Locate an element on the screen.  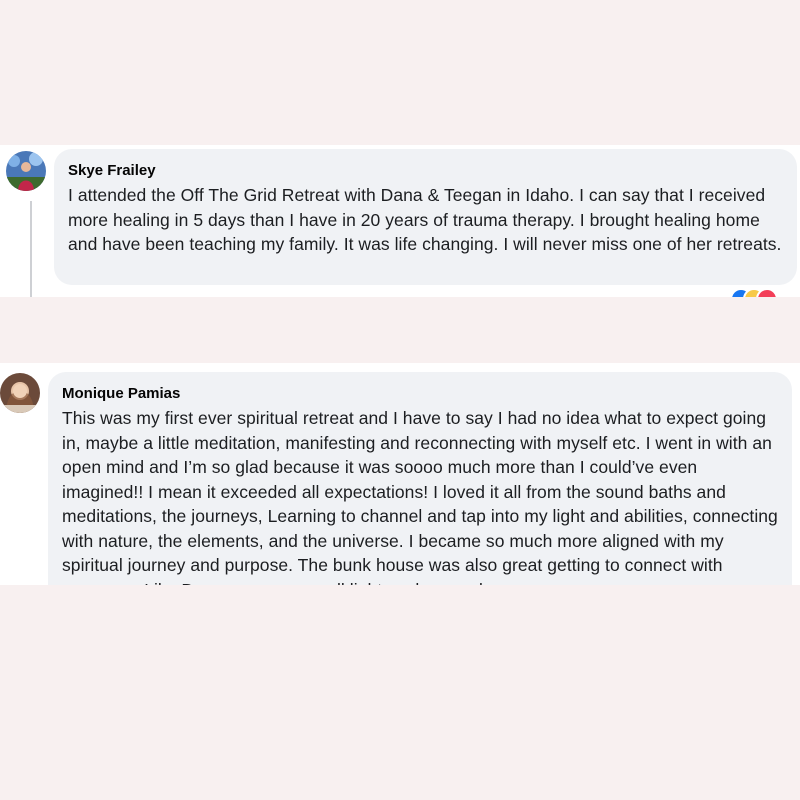
thread-line is located at coordinates (31, 249).